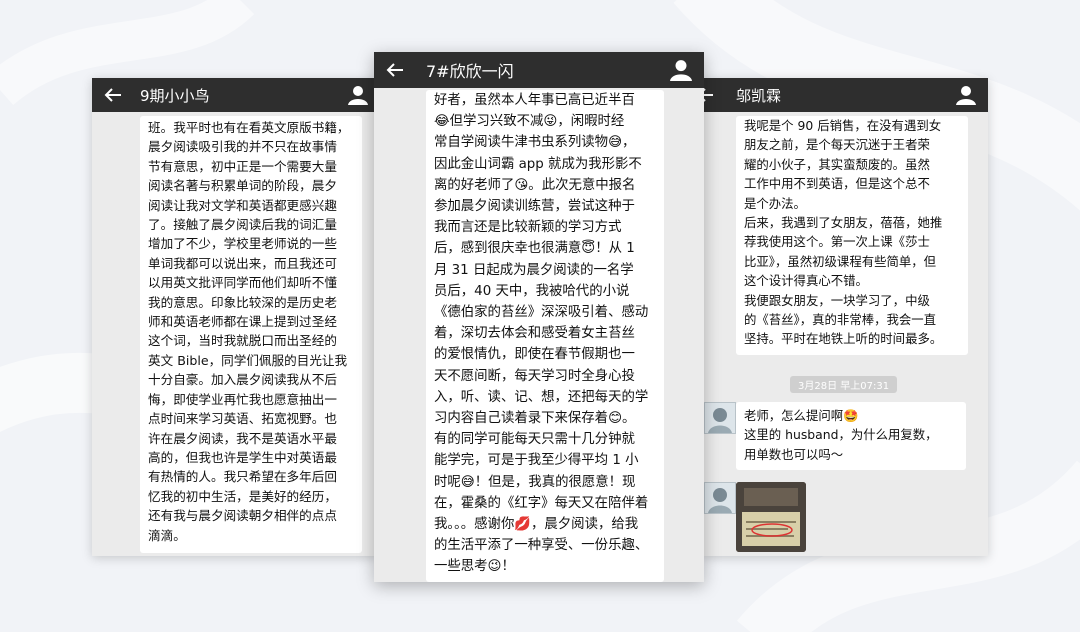 Image resolution: width=1080 pixels, height=632 pixels. Describe the element at coordinates (539, 70) in the screenshot. I see `center-chat-titlebar: 7#欣欣一闪` at that location.